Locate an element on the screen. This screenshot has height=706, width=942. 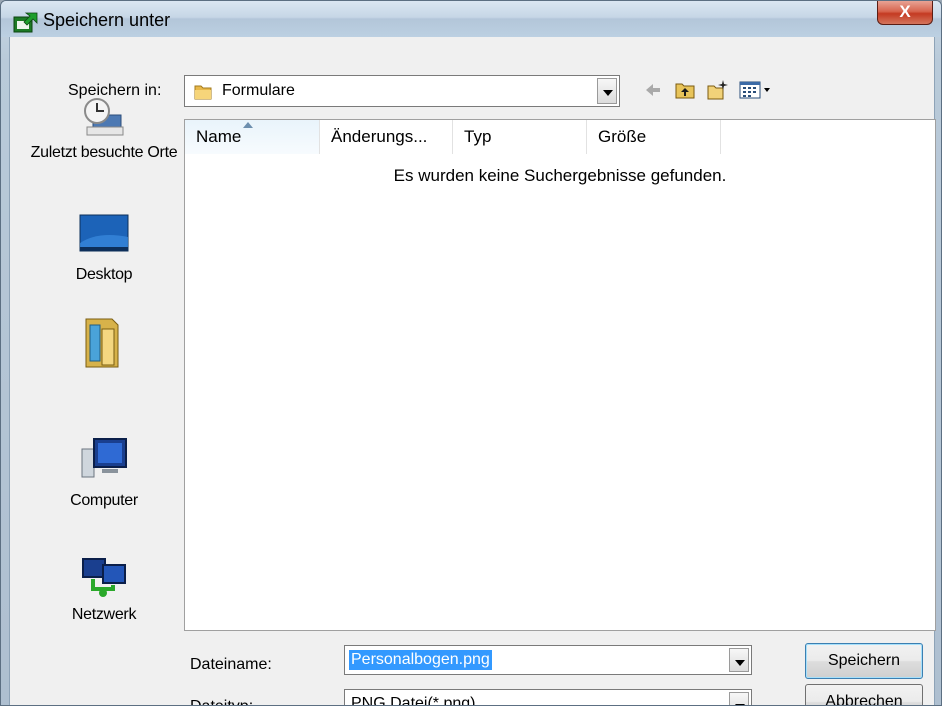
close-button: X is located at coordinates (905, 13).